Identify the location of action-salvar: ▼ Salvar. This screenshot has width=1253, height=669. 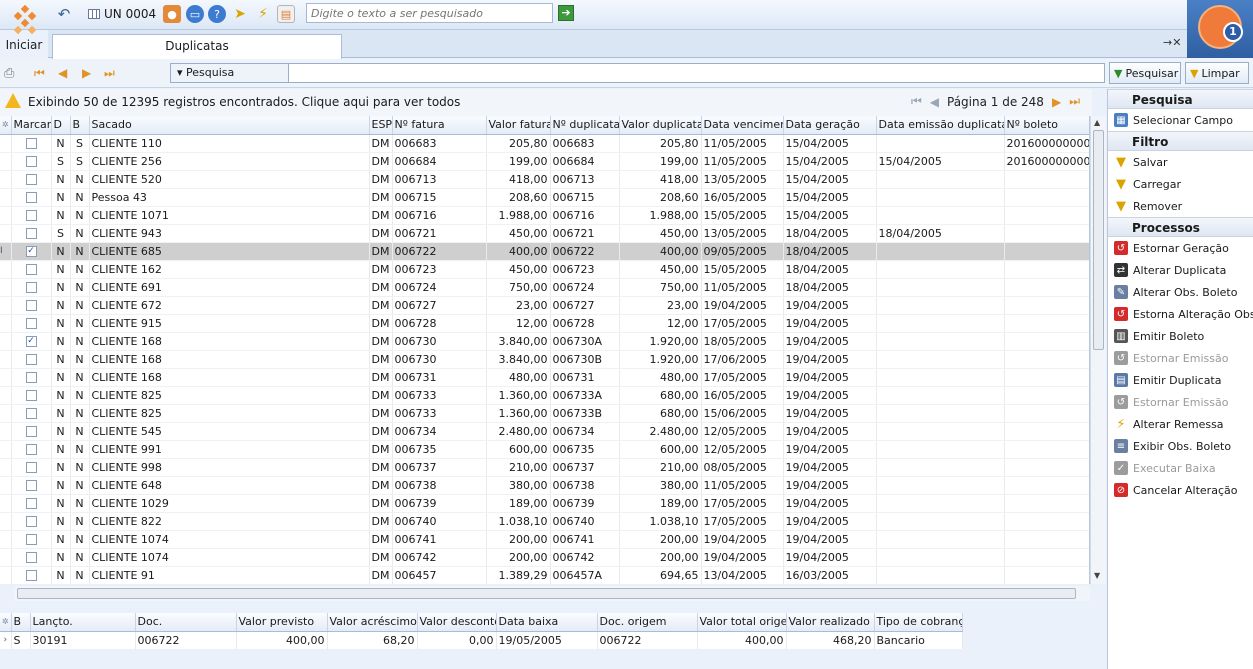
(1180, 162).